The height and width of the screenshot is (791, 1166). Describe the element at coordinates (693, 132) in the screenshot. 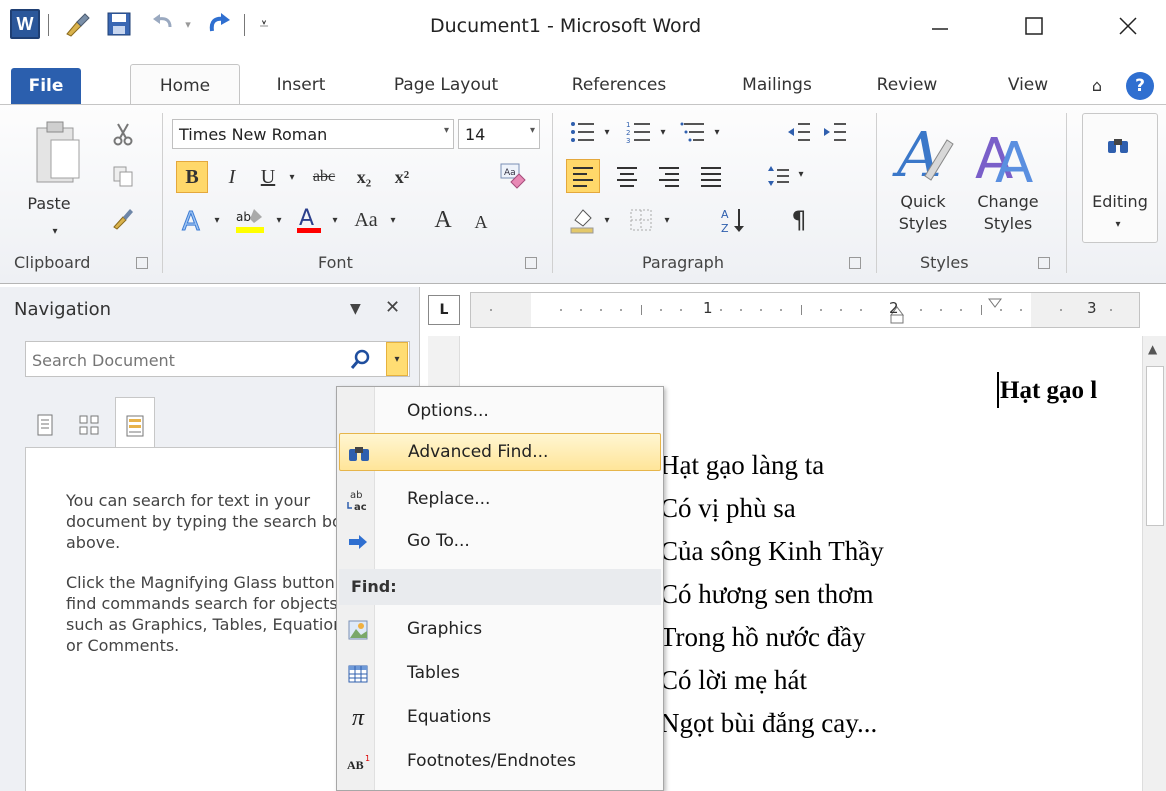

I see `multilevel-list-icon` at that location.